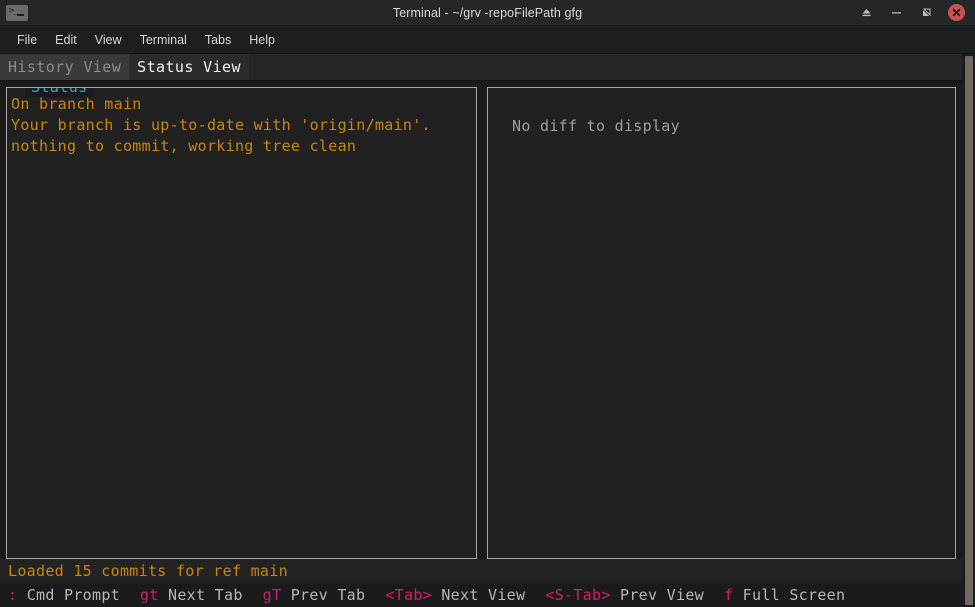 This screenshot has height=607, width=975. What do you see at coordinates (17, 12) in the screenshot?
I see `terminal-icon: >_` at bounding box center [17, 12].